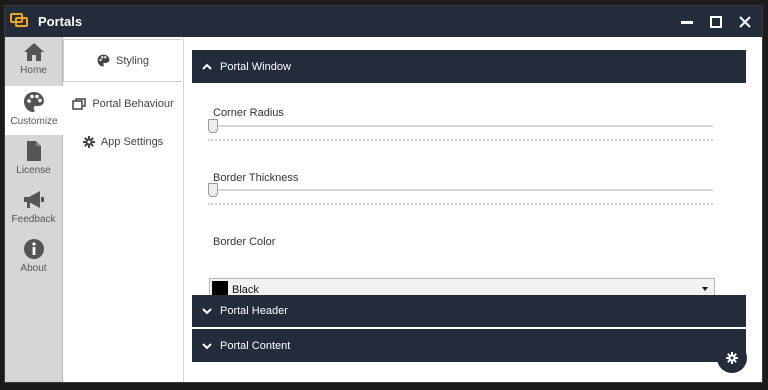 This screenshot has height=390, width=768. Describe the element at coordinates (469, 345) in the screenshot. I see `section-portal-content: Portal Content` at that location.